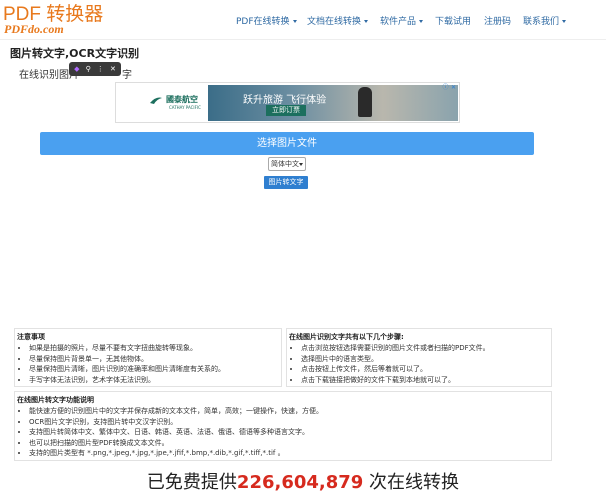 The image size is (606, 499). I want to click on nav-register: 注册码, so click(497, 20).